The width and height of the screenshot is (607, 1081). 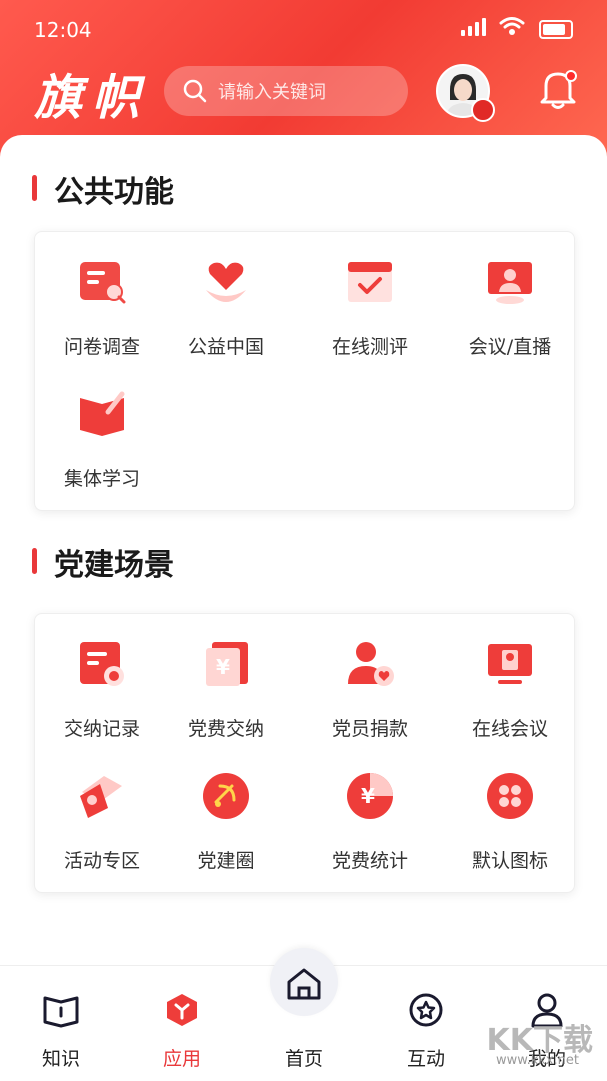 I want to click on yuan-pie-icon: ¥, so click(x=370, y=796).